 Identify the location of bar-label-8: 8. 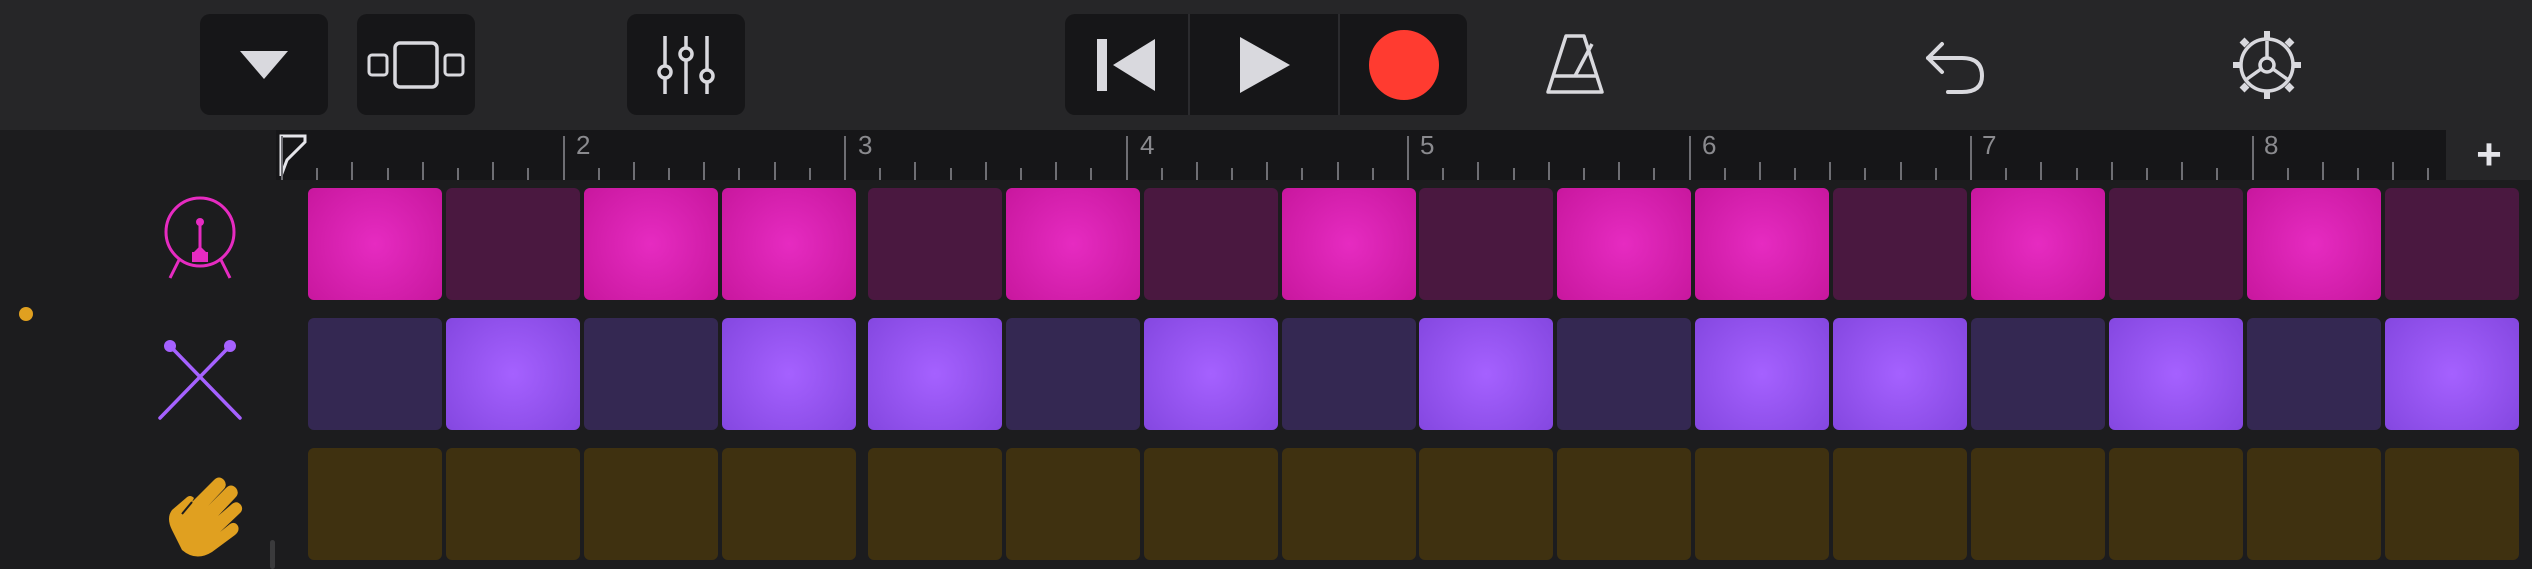
(2271, 145).